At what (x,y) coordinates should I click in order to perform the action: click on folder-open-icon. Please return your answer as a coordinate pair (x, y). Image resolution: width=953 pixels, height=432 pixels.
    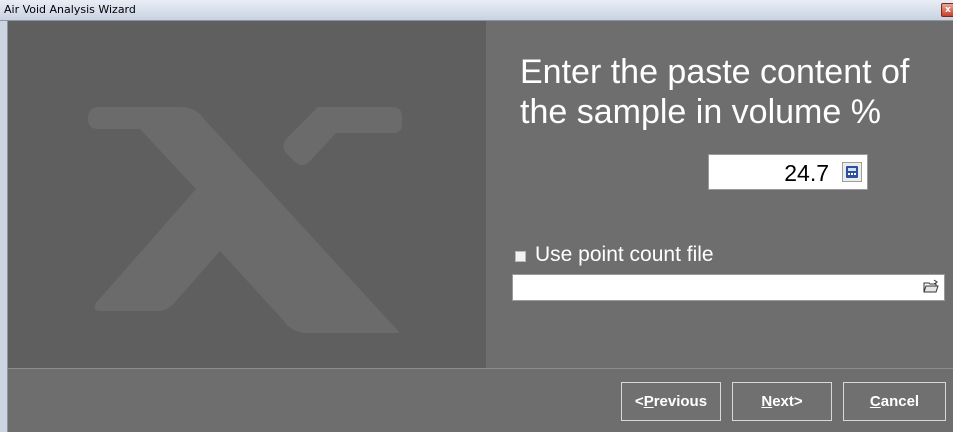
    Looking at the image, I should click on (931, 289).